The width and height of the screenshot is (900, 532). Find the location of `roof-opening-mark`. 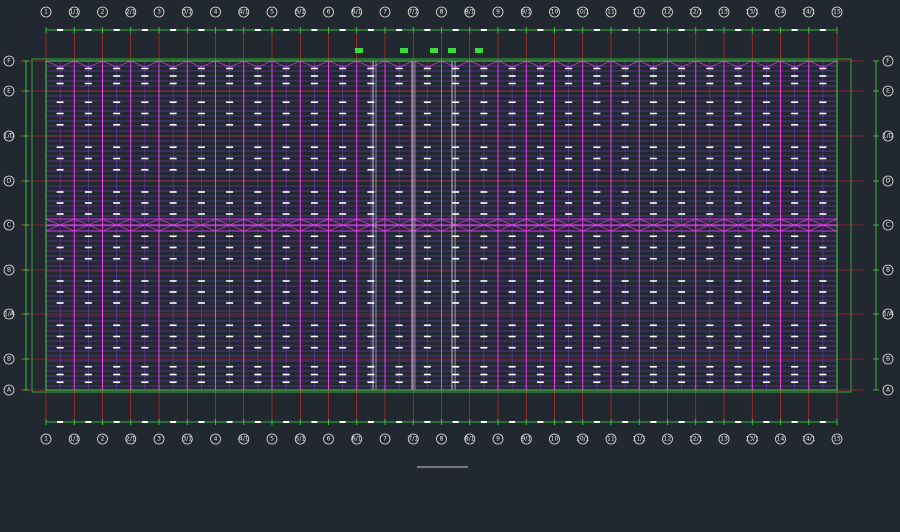

roof-opening-mark is located at coordinates (452, 50).